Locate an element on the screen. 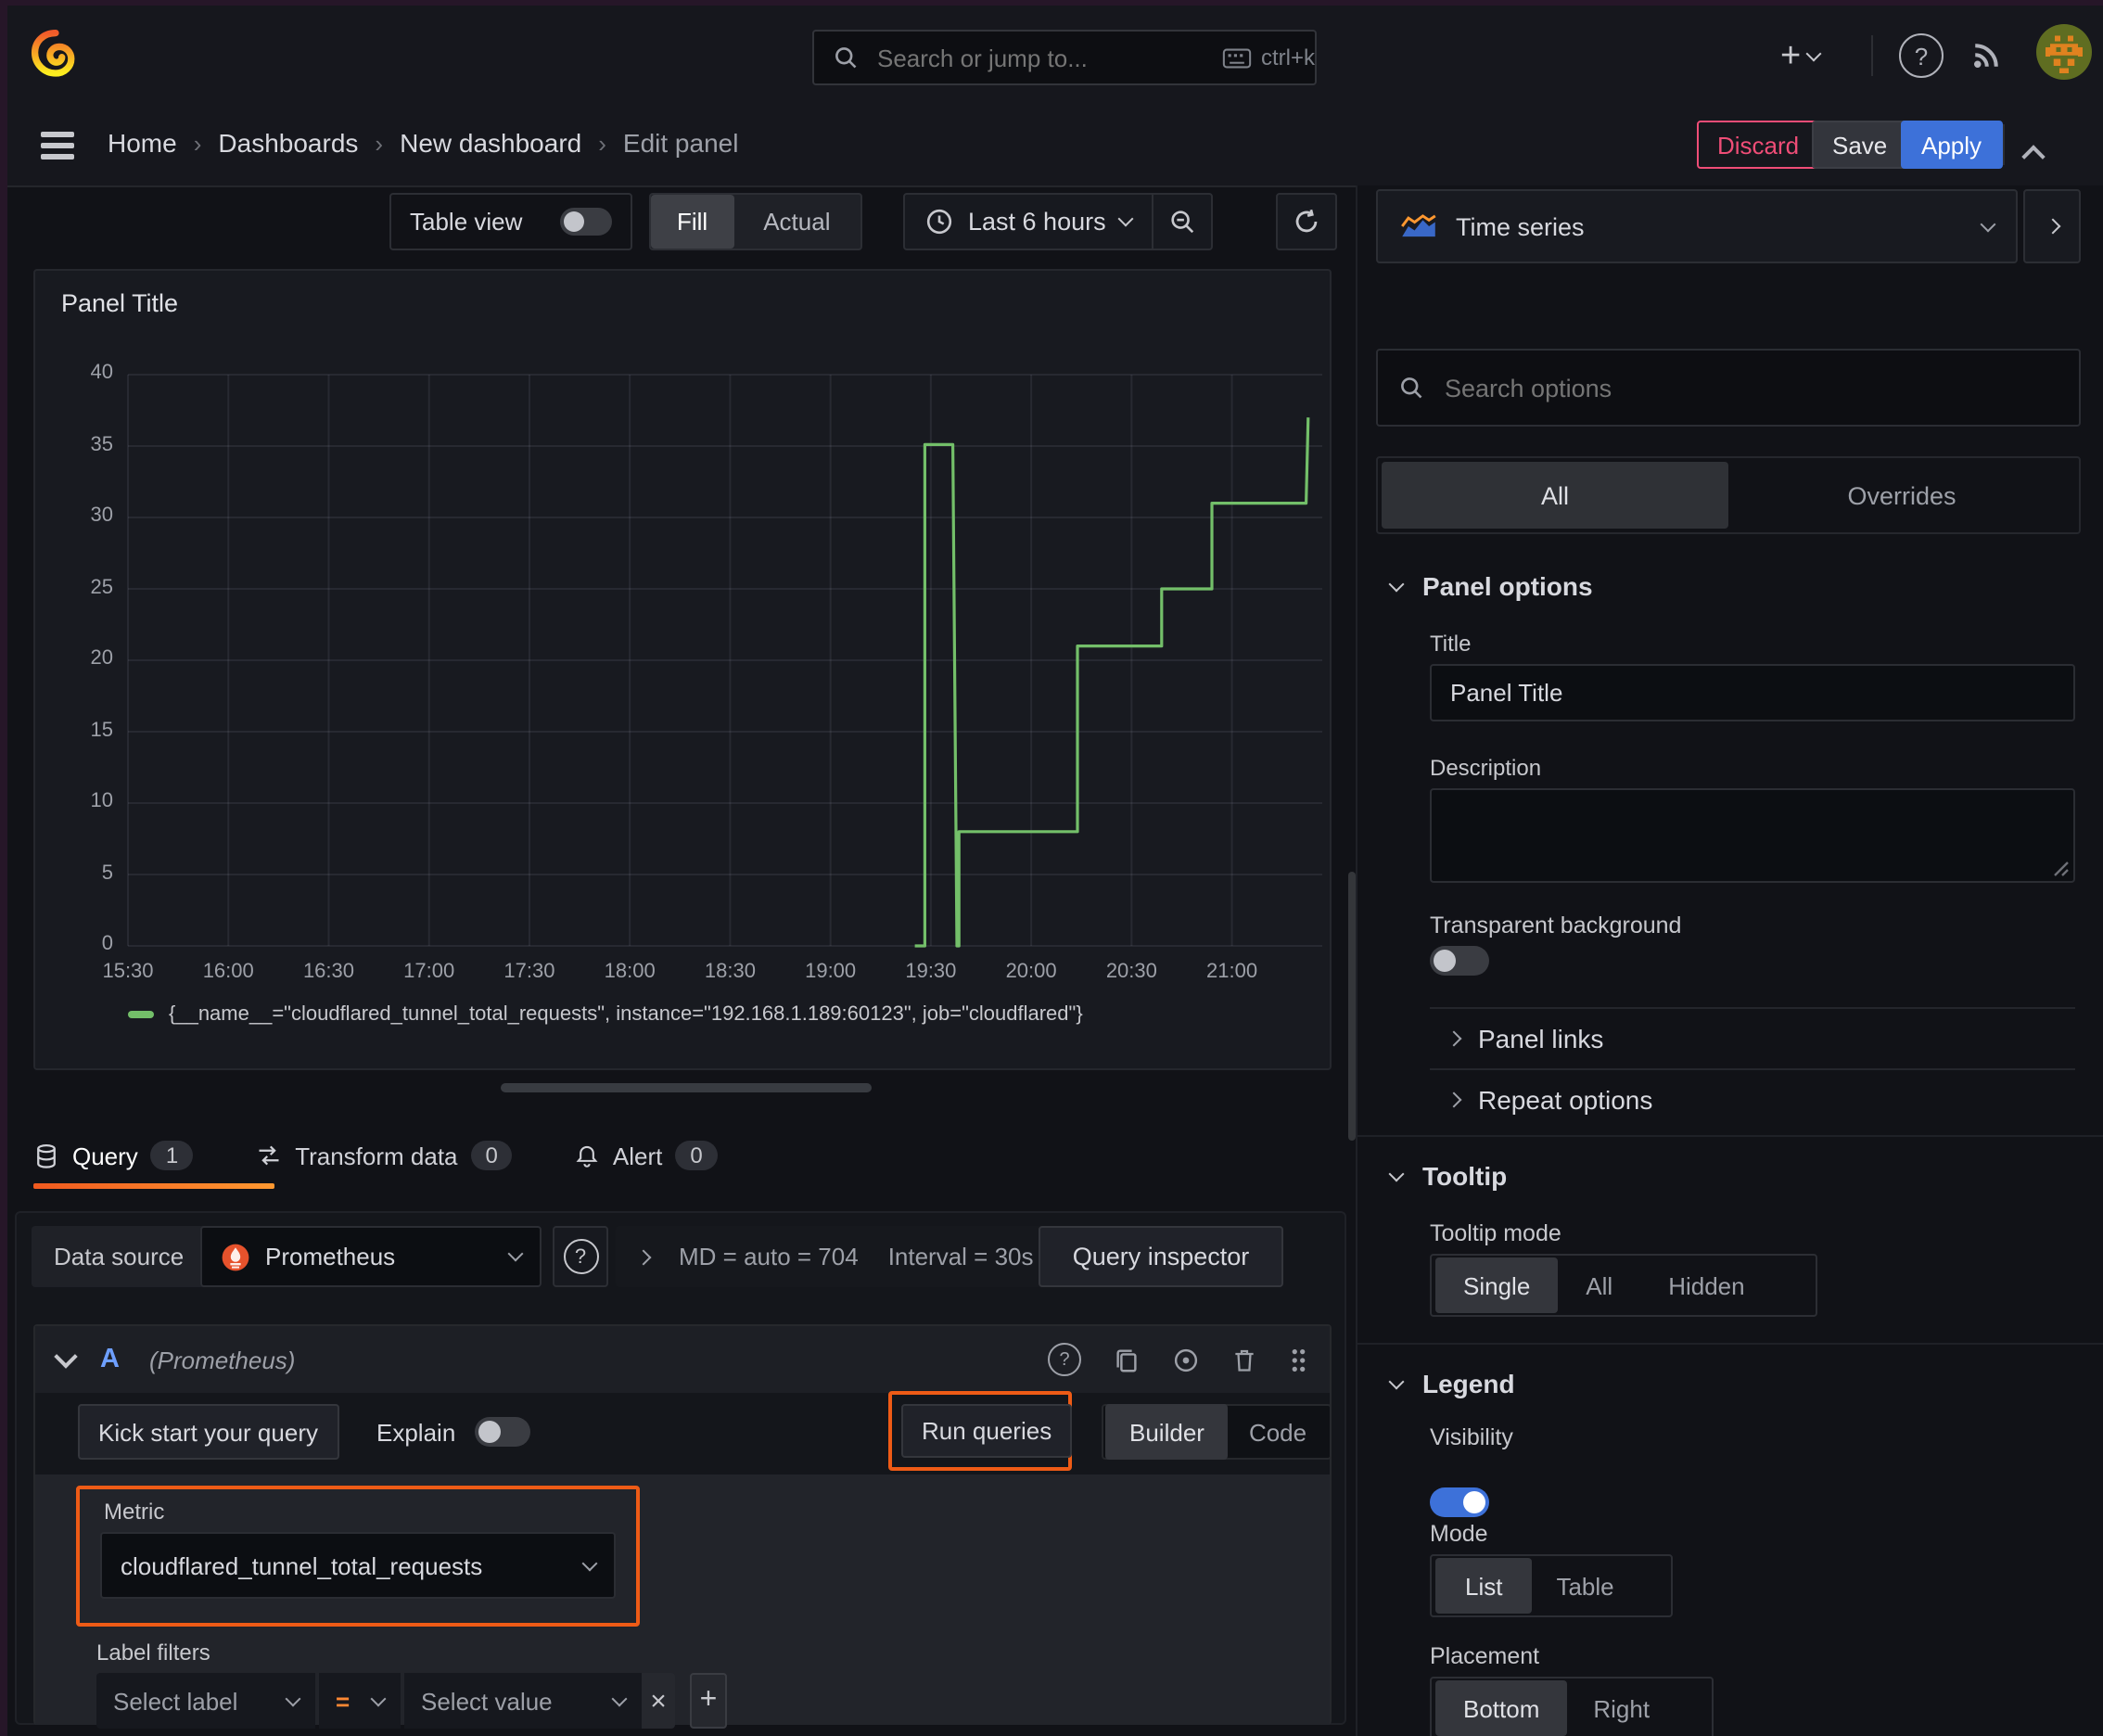 Image resolution: width=2103 pixels, height=1736 pixels. active-tab-underline is located at coordinates (153, 1186).